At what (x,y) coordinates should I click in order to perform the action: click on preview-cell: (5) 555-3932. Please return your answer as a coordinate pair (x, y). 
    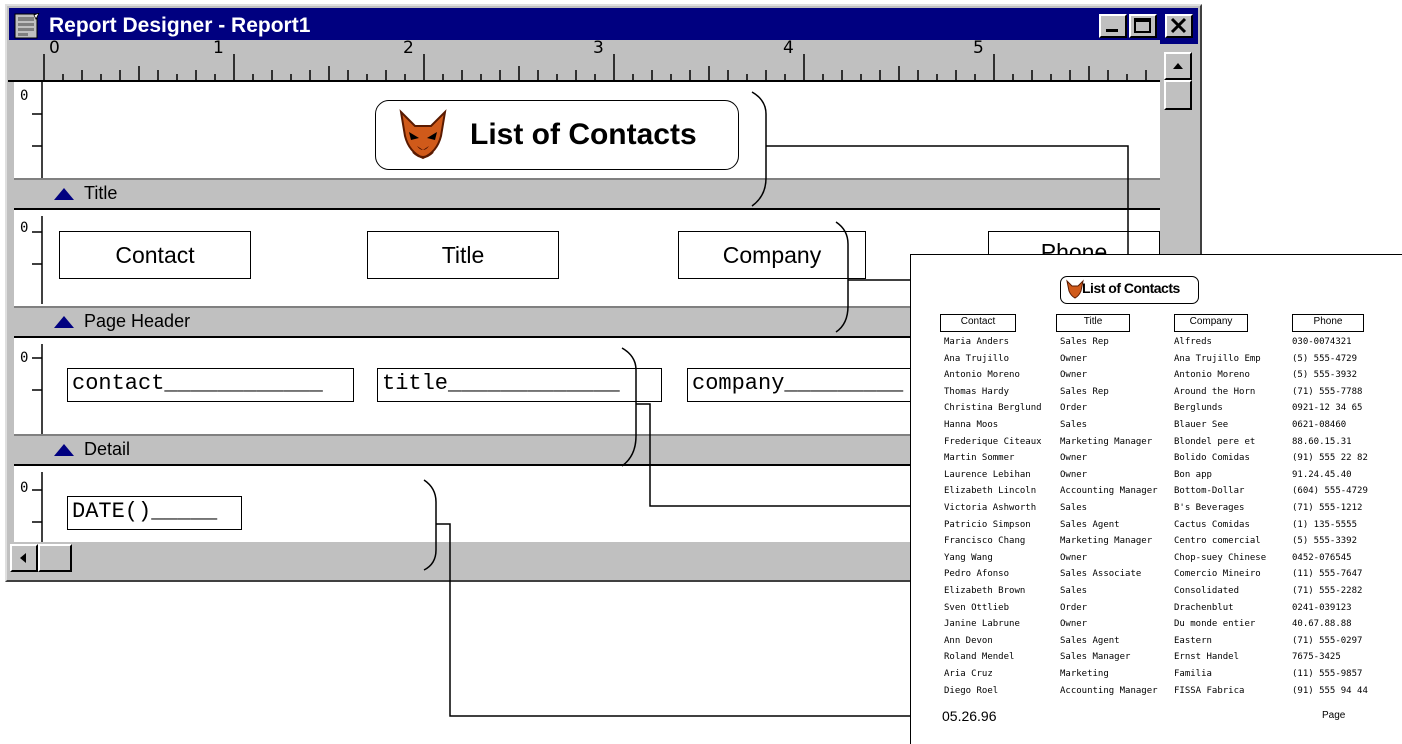
    Looking at the image, I should click on (1325, 375).